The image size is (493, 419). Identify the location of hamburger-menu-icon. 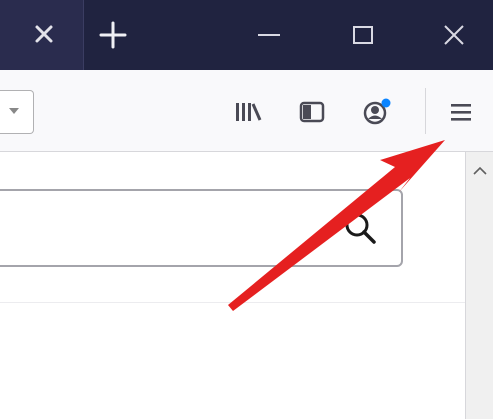
(461, 112).